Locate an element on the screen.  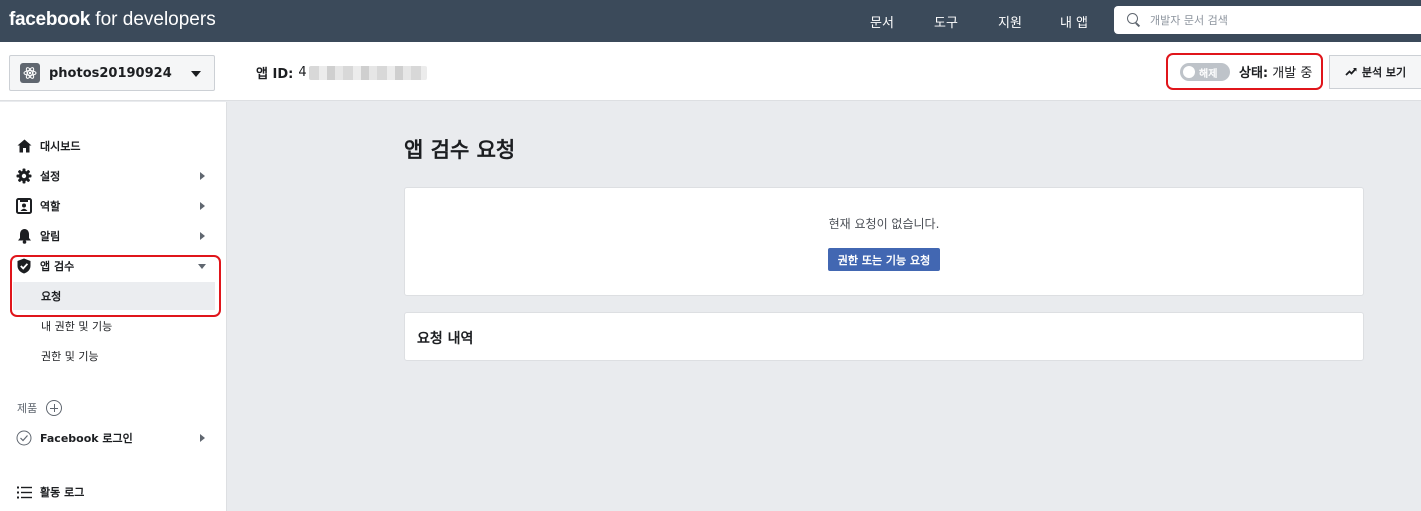
nav-link-tools: 도구 is located at coordinates (946, 21).